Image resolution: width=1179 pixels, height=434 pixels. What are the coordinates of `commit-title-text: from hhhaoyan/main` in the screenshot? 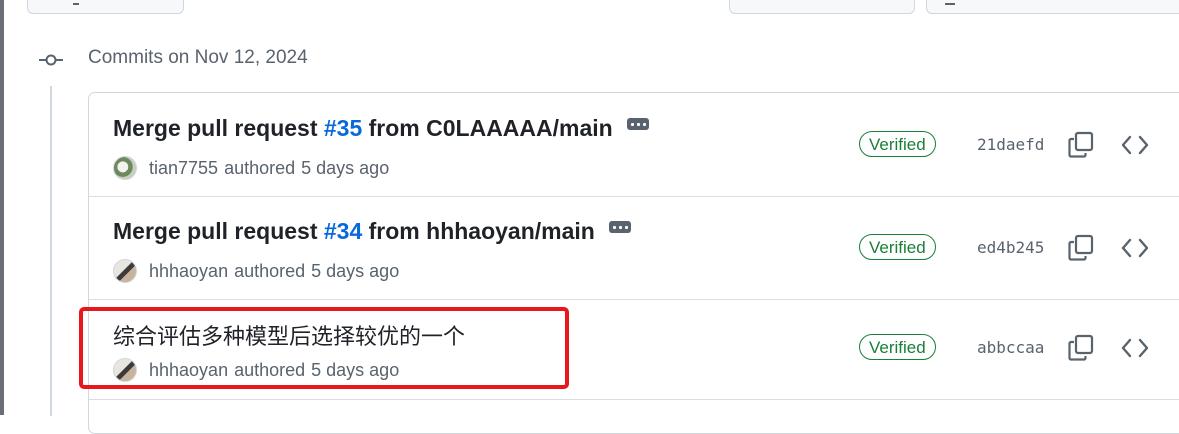 It's located at (478, 231).